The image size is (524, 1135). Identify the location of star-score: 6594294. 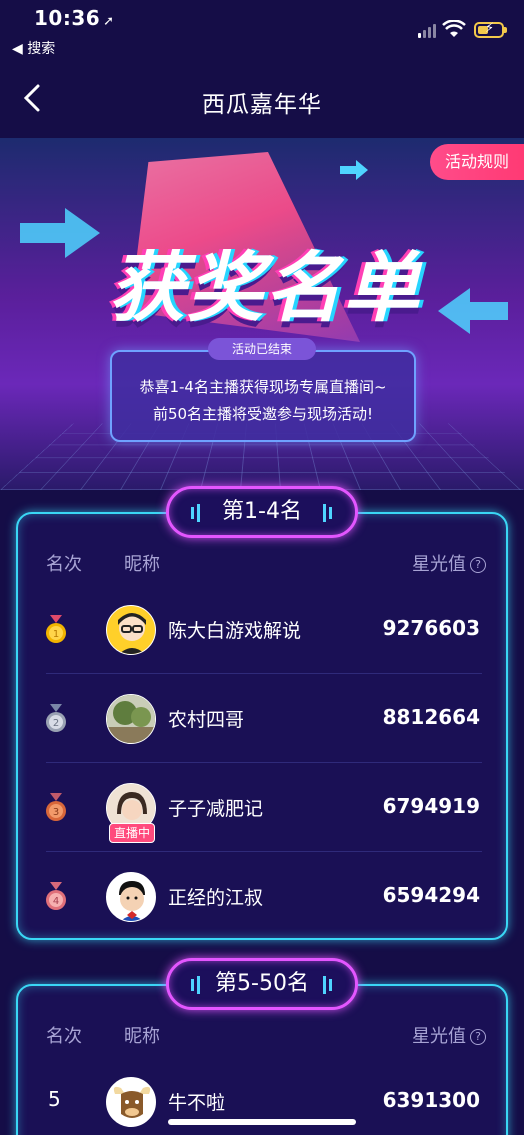
(431, 895).